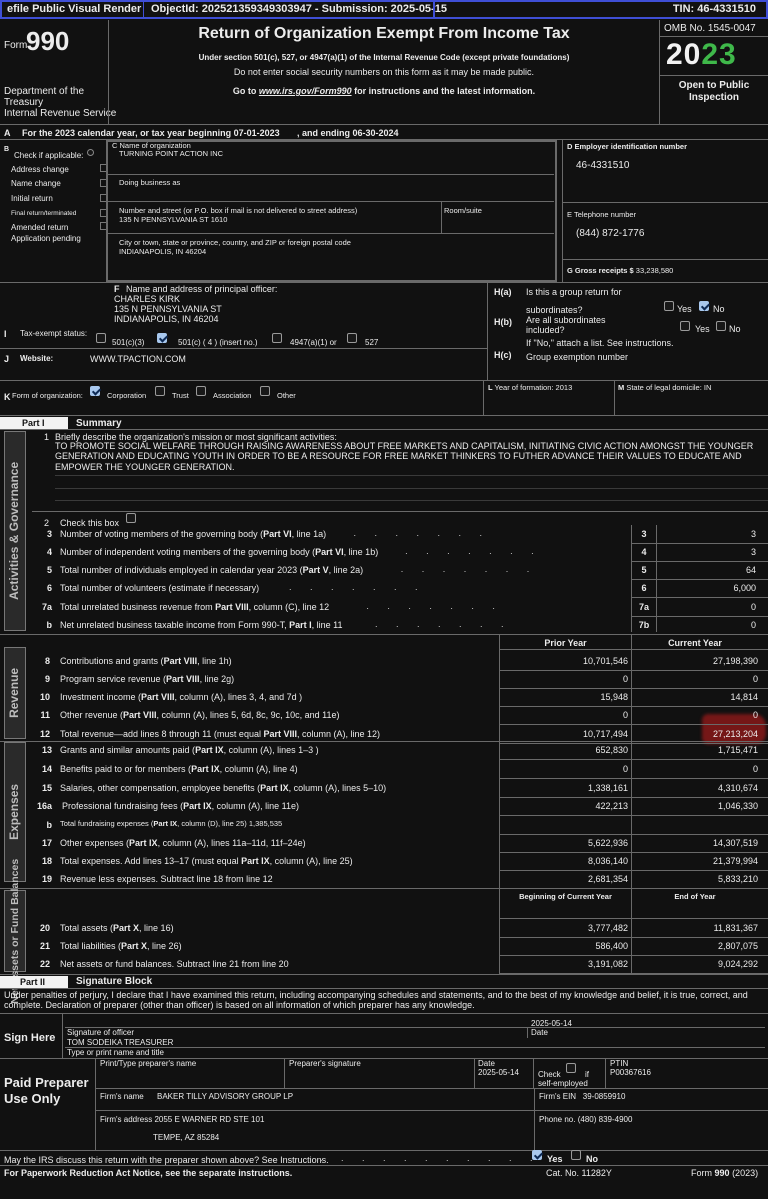 This screenshot has width=768, height=1199. Describe the element at coordinates (173, 220) in the screenshot. I see `street-value: 135 N PENNSYLVANIA ST 1610` at that location.